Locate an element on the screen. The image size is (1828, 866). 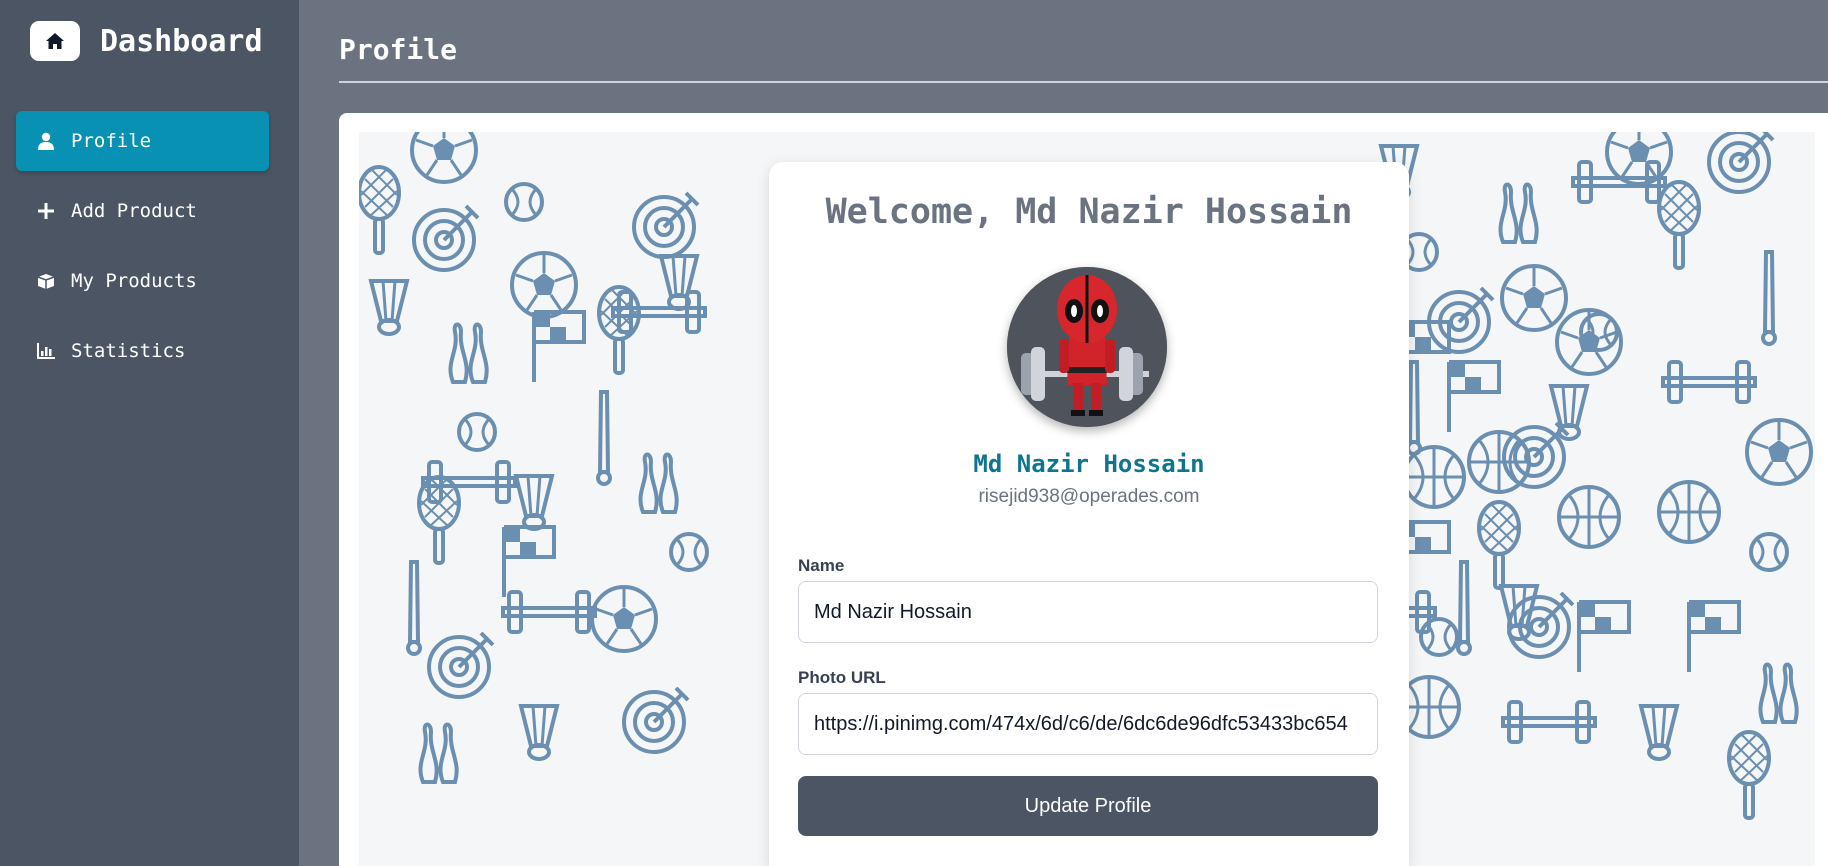
sidebar-item-add-product: Add Product is located at coordinates (142, 211).